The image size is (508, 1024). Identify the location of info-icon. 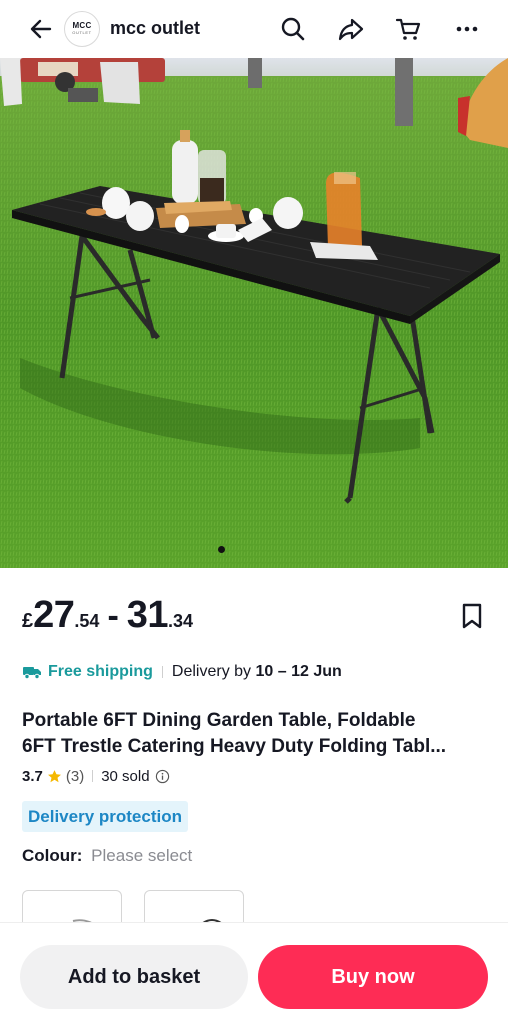
(162, 776).